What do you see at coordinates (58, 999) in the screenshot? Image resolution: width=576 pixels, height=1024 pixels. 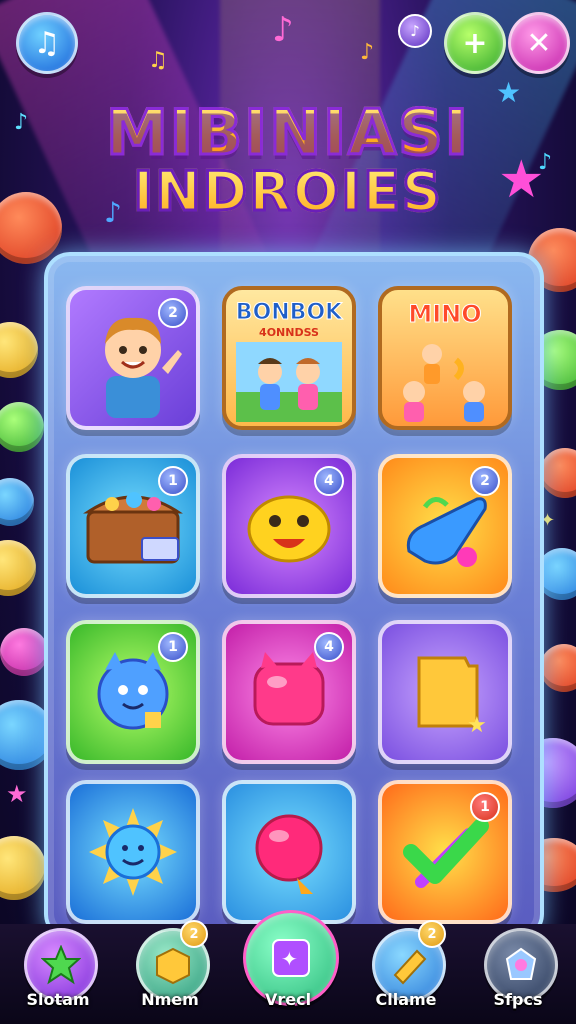 I see `nav-label: Slotam` at bounding box center [58, 999].